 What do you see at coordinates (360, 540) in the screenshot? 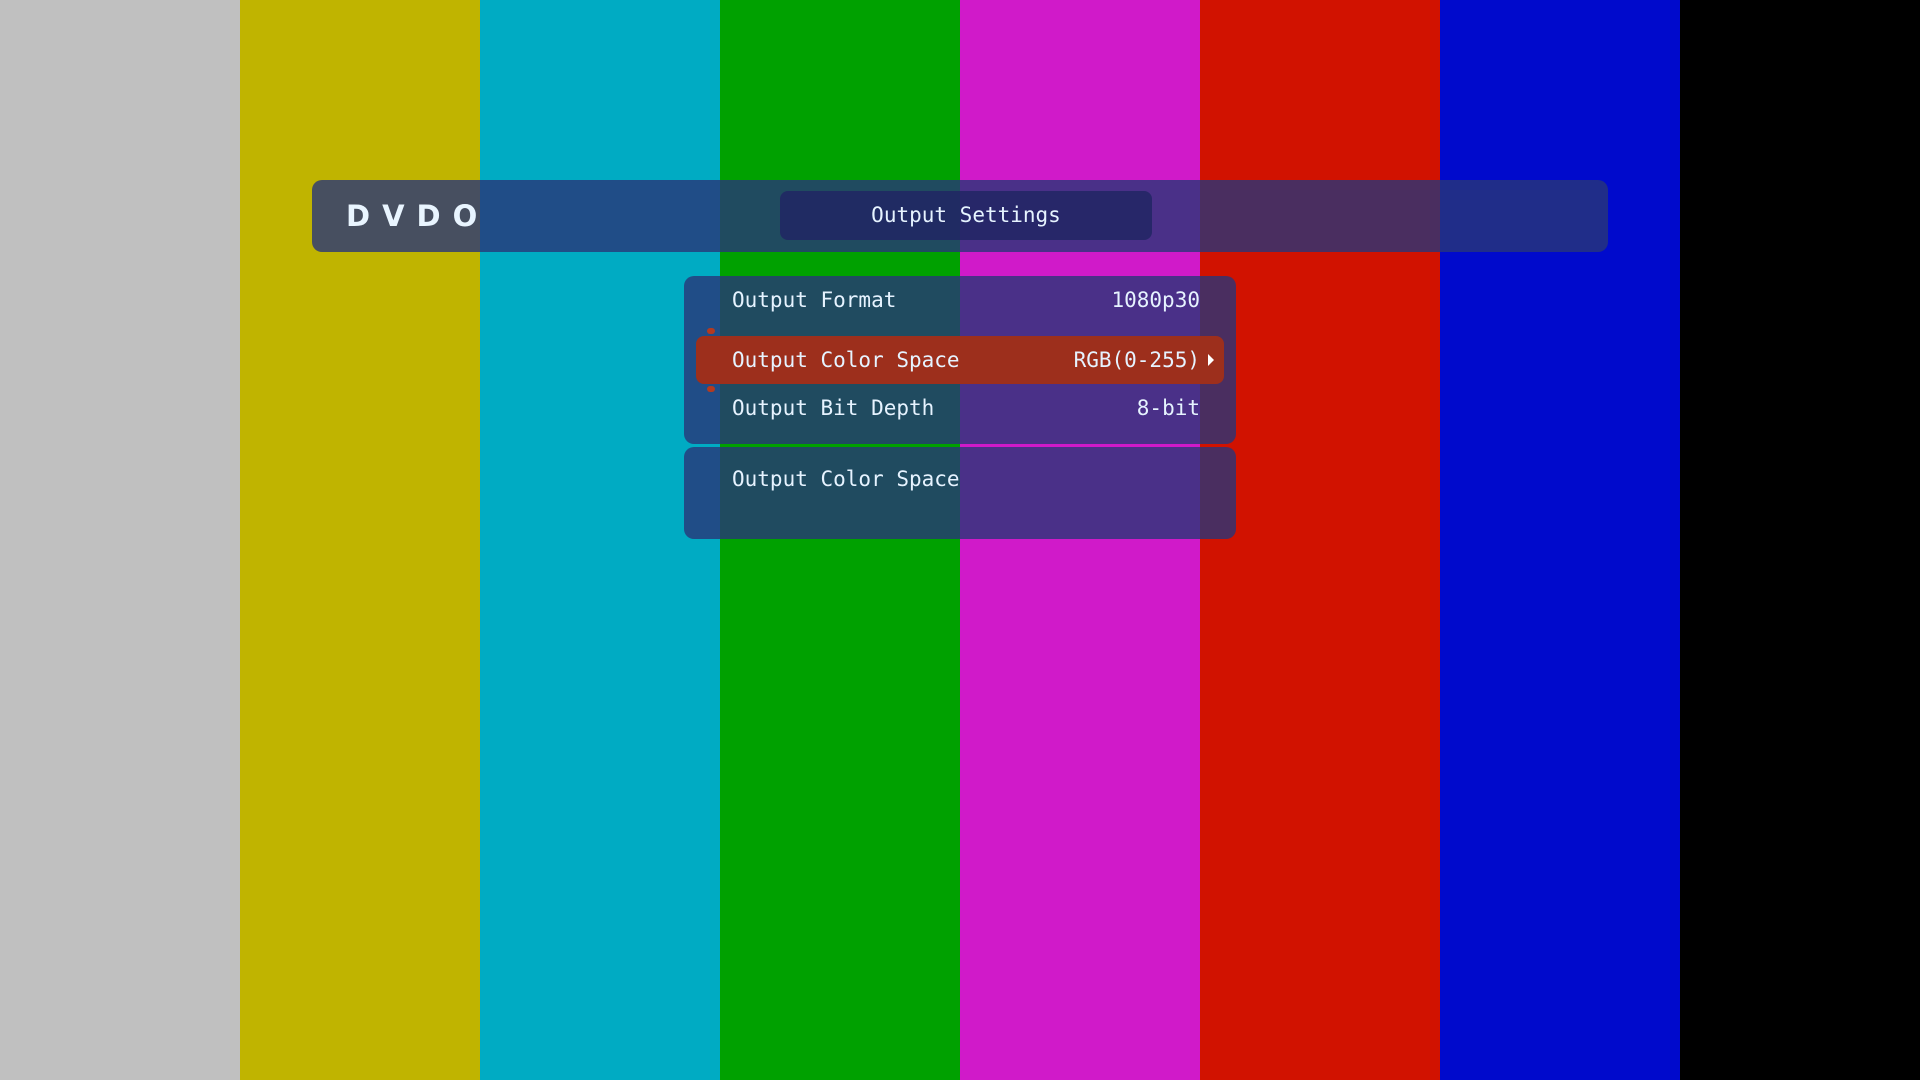
I see `bar-yellow` at bounding box center [360, 540].